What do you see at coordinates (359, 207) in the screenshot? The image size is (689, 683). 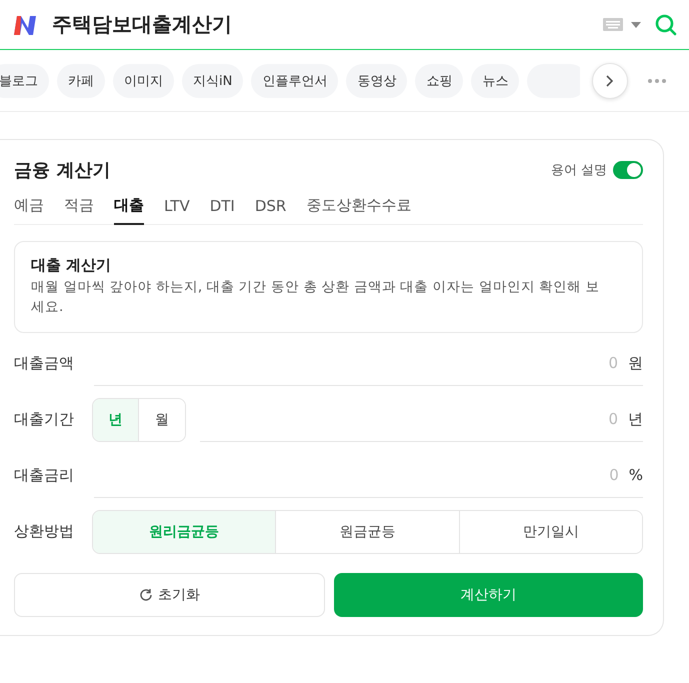 I see `calculator-tab: 중도상환수수료` at bounding box center [359, 207].